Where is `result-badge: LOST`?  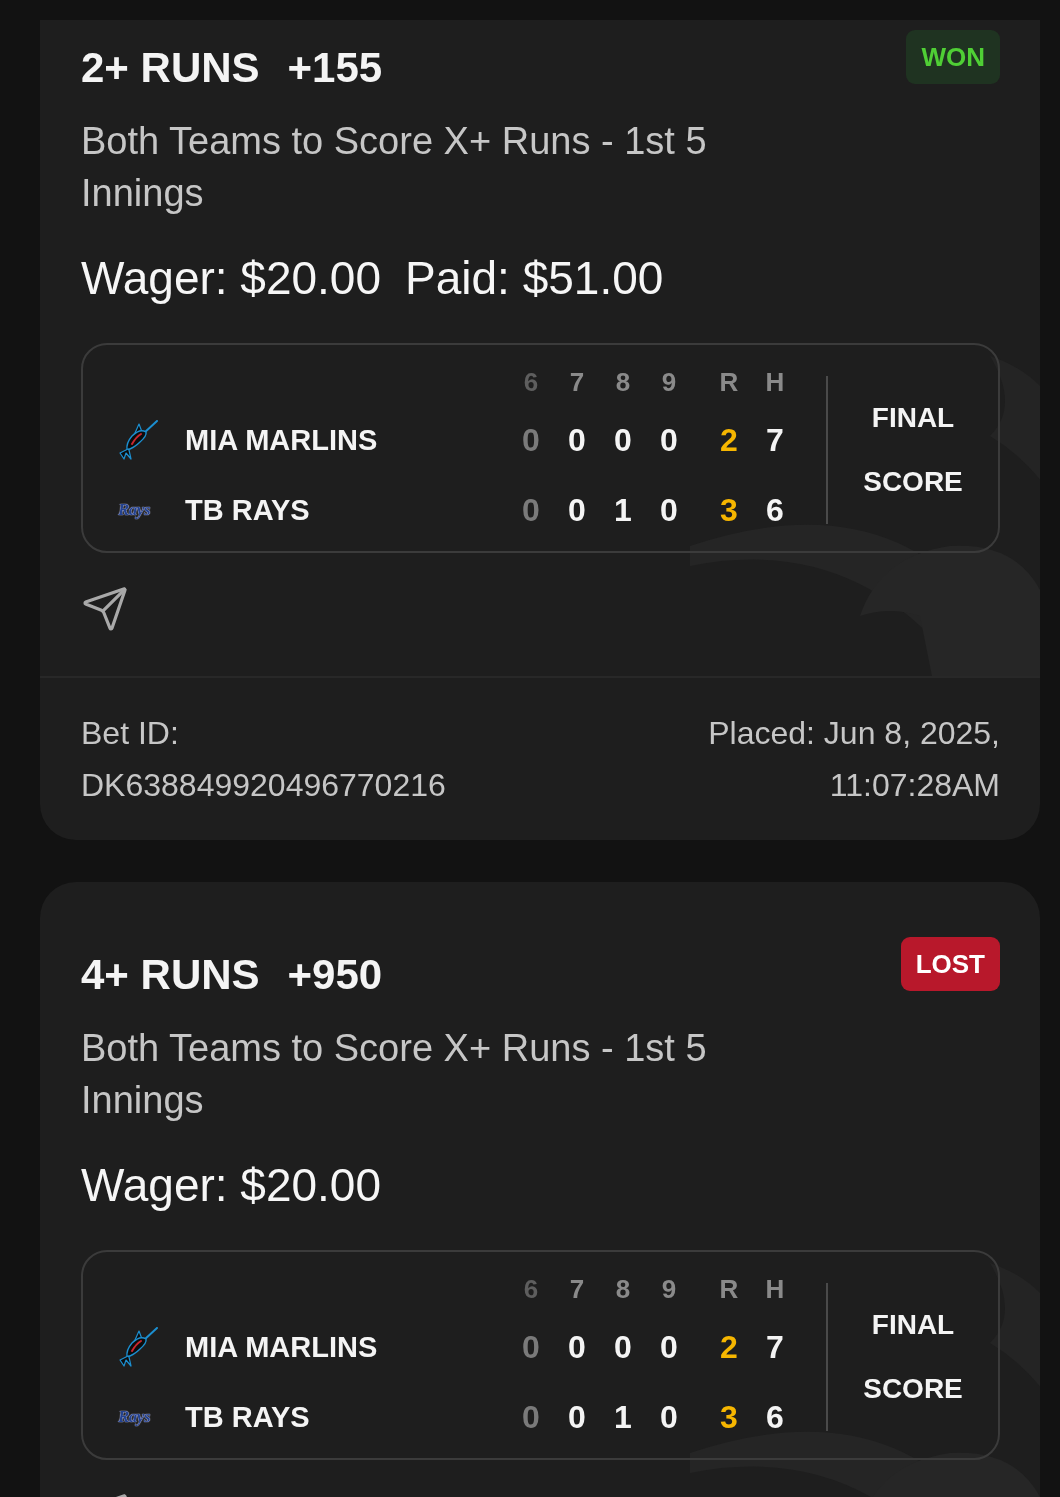 result-badge: LOST is located at coordinates (950, 964).